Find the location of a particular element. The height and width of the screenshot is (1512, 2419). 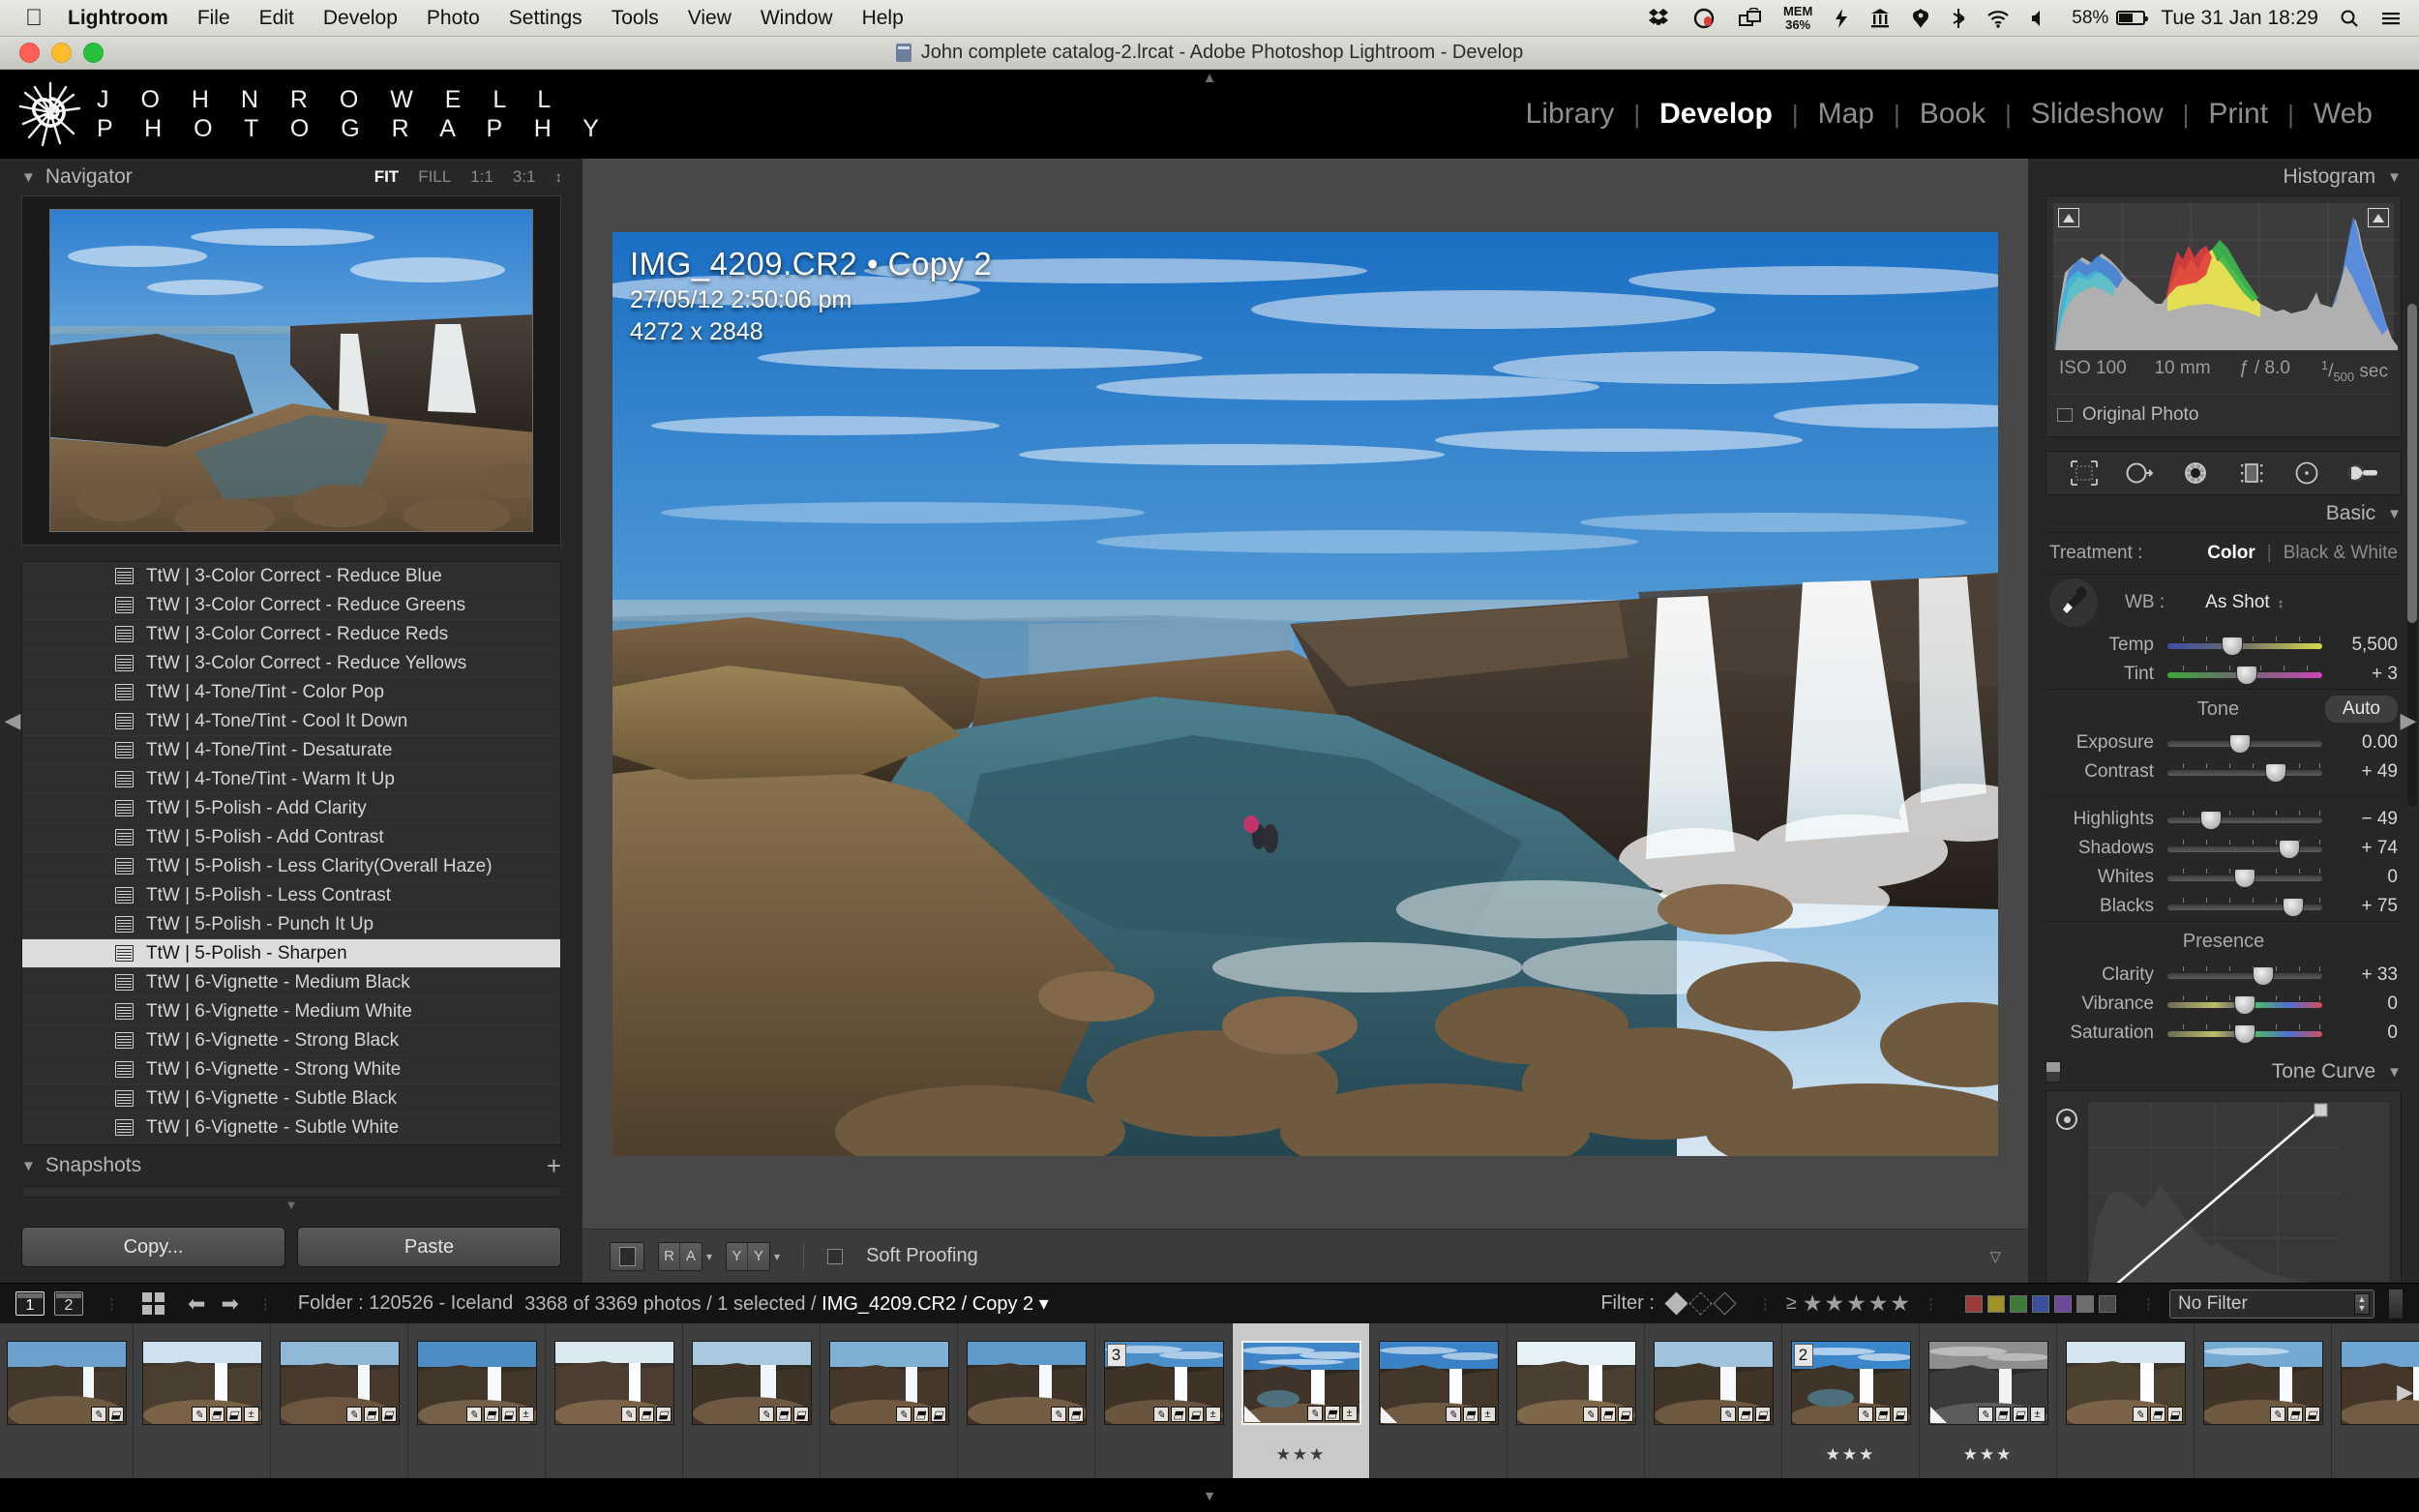

zoom-fill: FILL is located at coordinates (435, 177).